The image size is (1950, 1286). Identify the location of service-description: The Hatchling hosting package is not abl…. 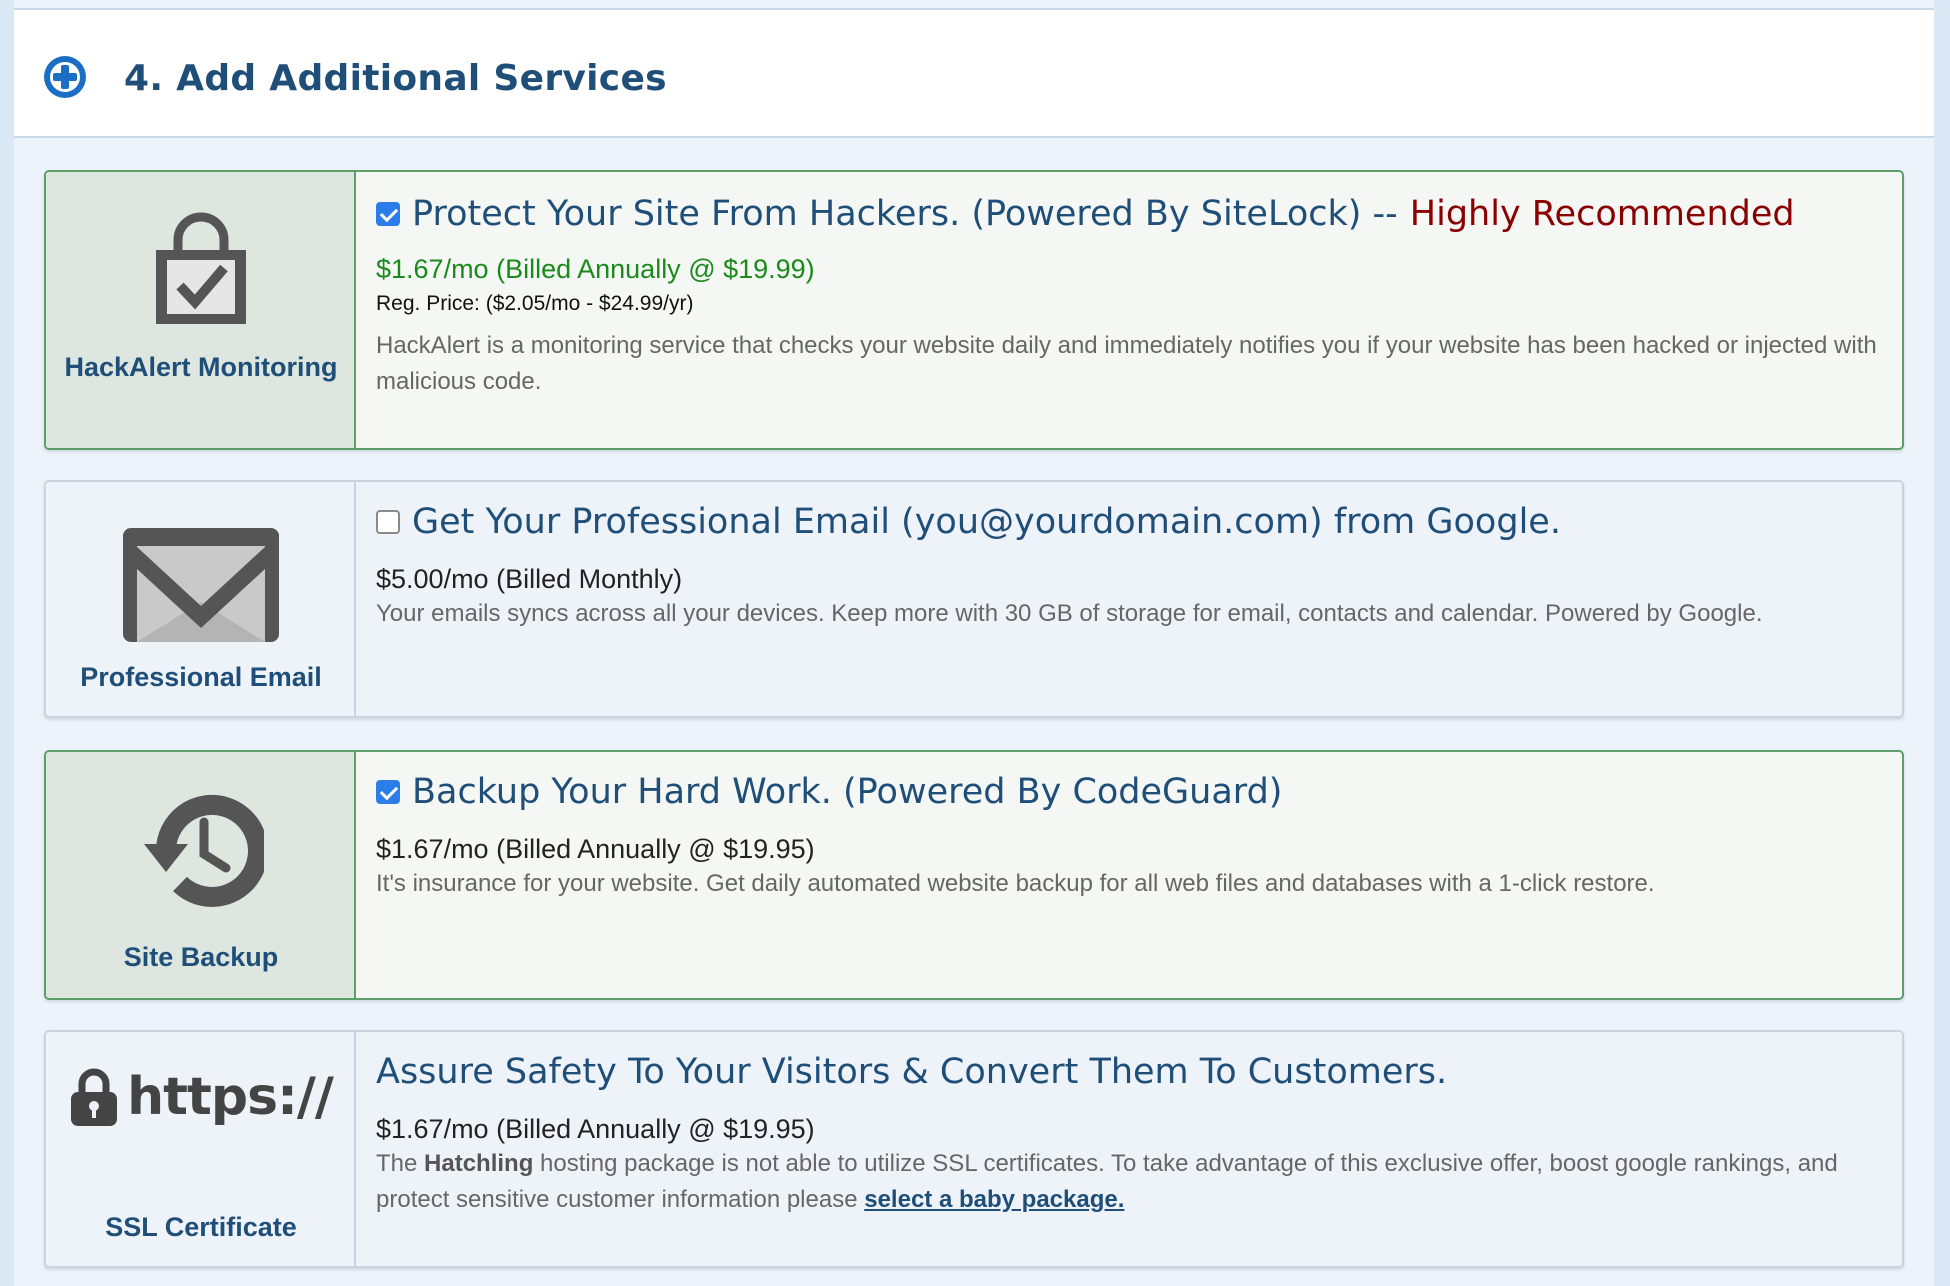
(1129, 1182).